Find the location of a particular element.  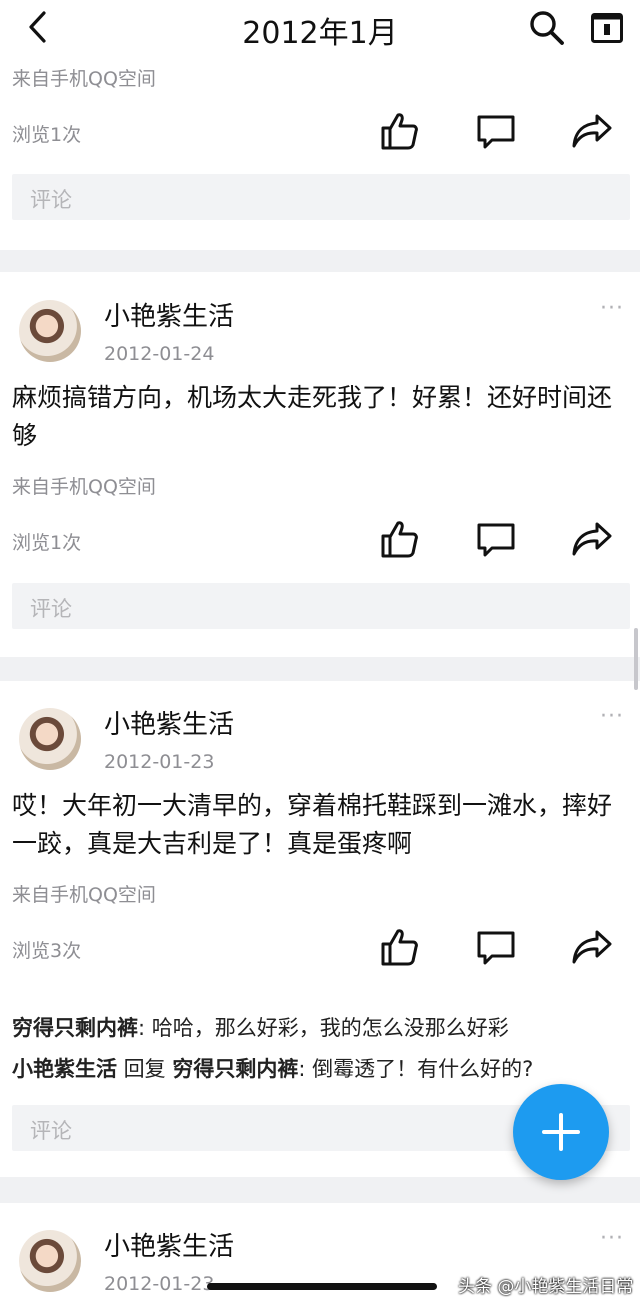

top-bar: 2012年1月 is located at coordinates (320, 27).